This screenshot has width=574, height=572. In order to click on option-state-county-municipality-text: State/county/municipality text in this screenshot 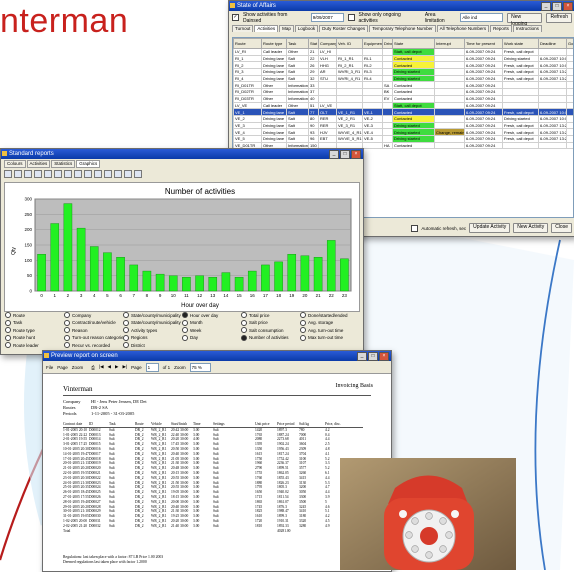, I will do `click(152, 322)`.